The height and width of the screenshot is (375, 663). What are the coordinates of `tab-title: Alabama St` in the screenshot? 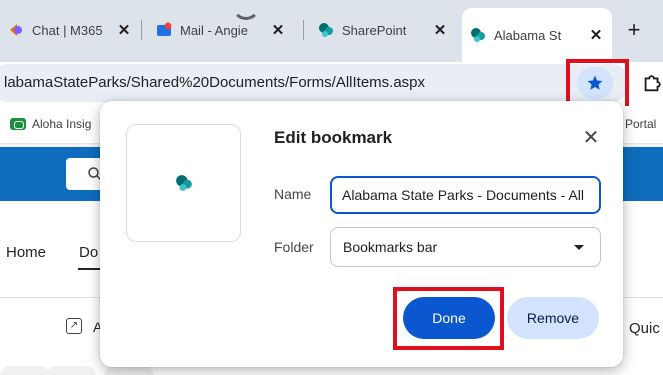 It's located at (528, 35).